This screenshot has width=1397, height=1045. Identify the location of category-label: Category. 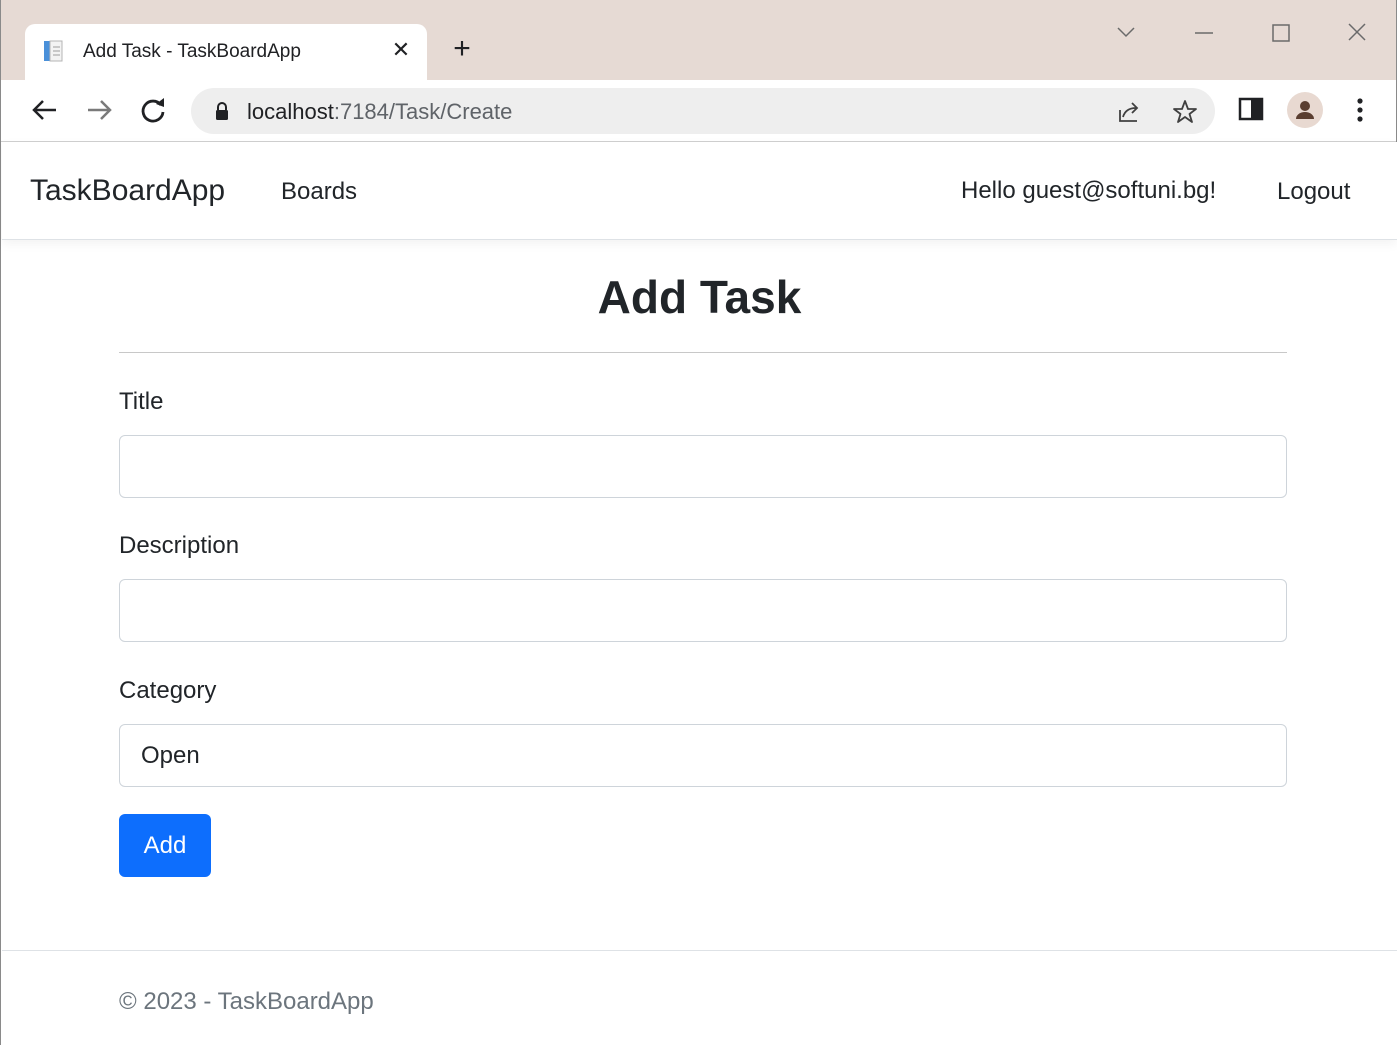
(168, 690).